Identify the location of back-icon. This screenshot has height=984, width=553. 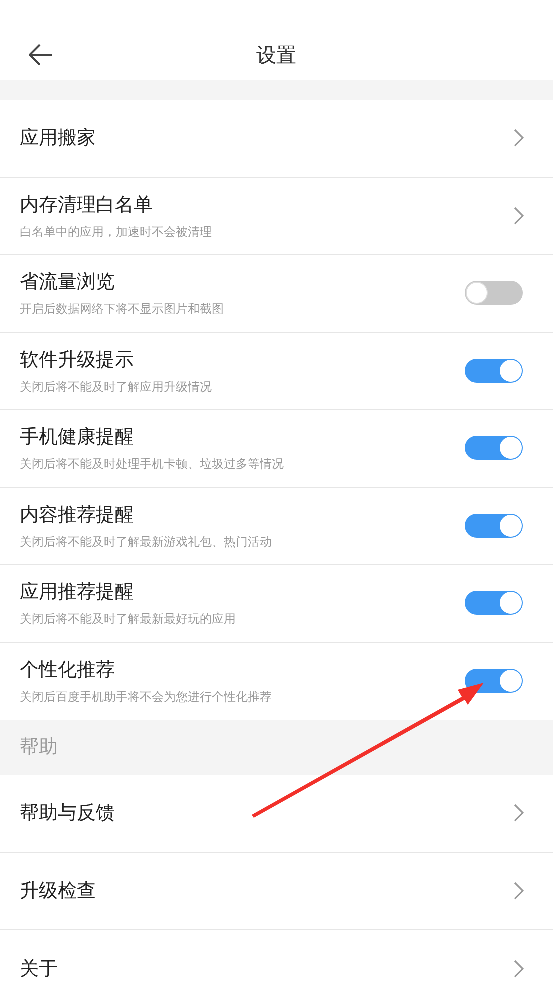
(41, 55).